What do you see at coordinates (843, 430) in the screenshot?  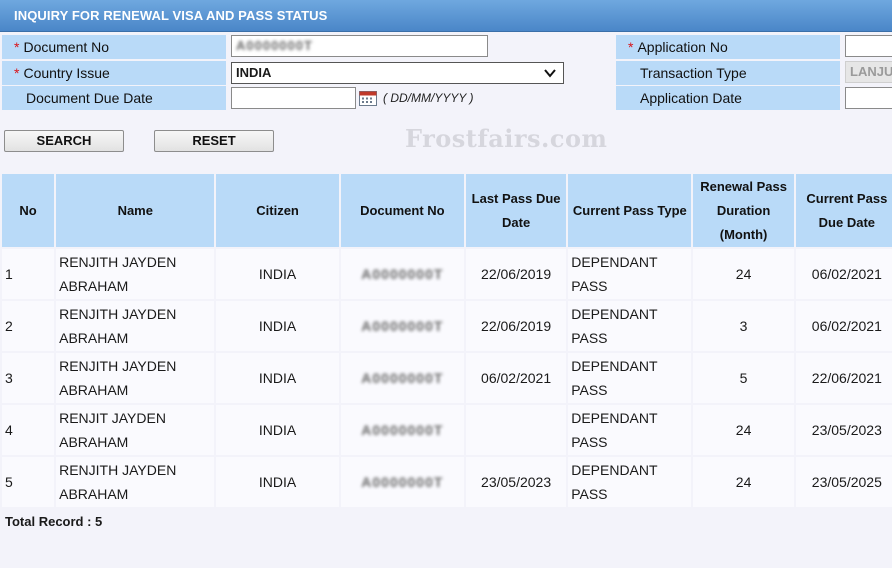 I see `cell-current-pass-due-date: 23/05/2023` at bounding box center [843, 430].